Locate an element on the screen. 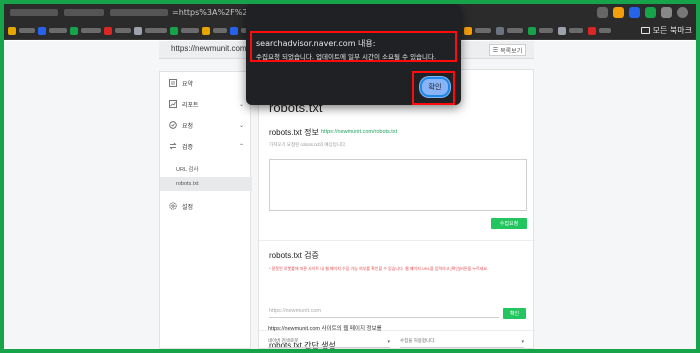 The height and width of the screenshot is (353, 700). sidebar-subitem-label: robots.txt is located at coordinates (187, 184).